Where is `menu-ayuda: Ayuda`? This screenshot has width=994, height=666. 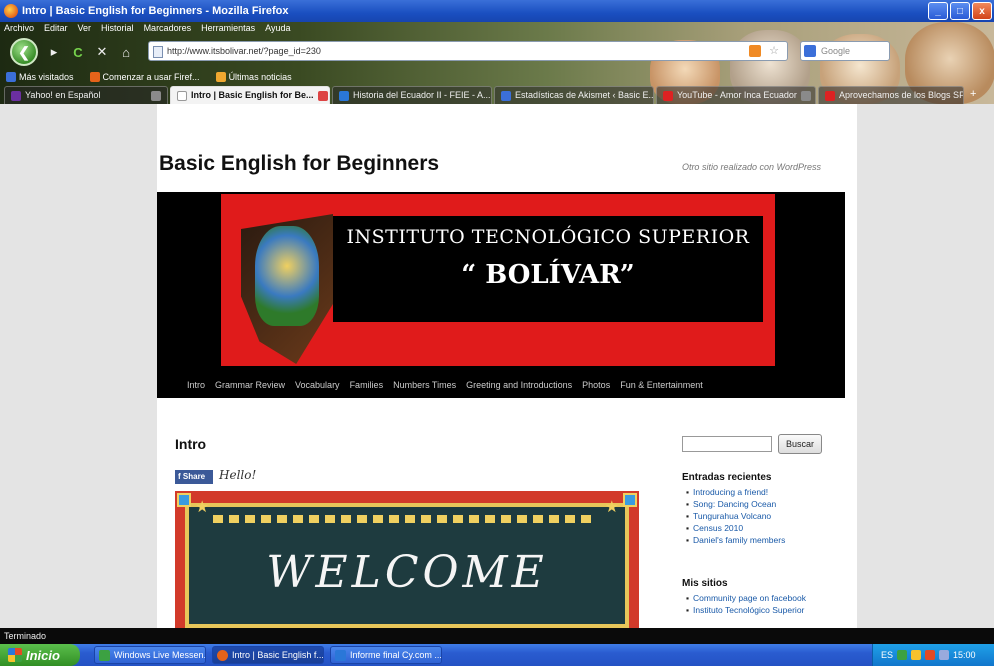
menu-ayuda: Ayuda is located at coordinates (277, 28).